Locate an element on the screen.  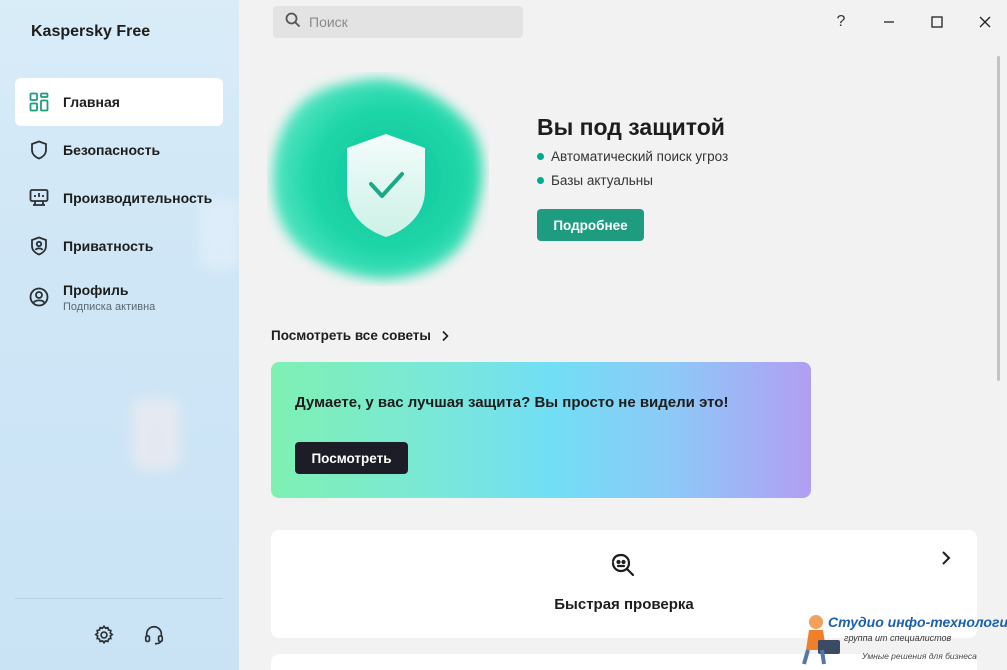
status-item: Базы актуальны is located at coordinates (595, 180).